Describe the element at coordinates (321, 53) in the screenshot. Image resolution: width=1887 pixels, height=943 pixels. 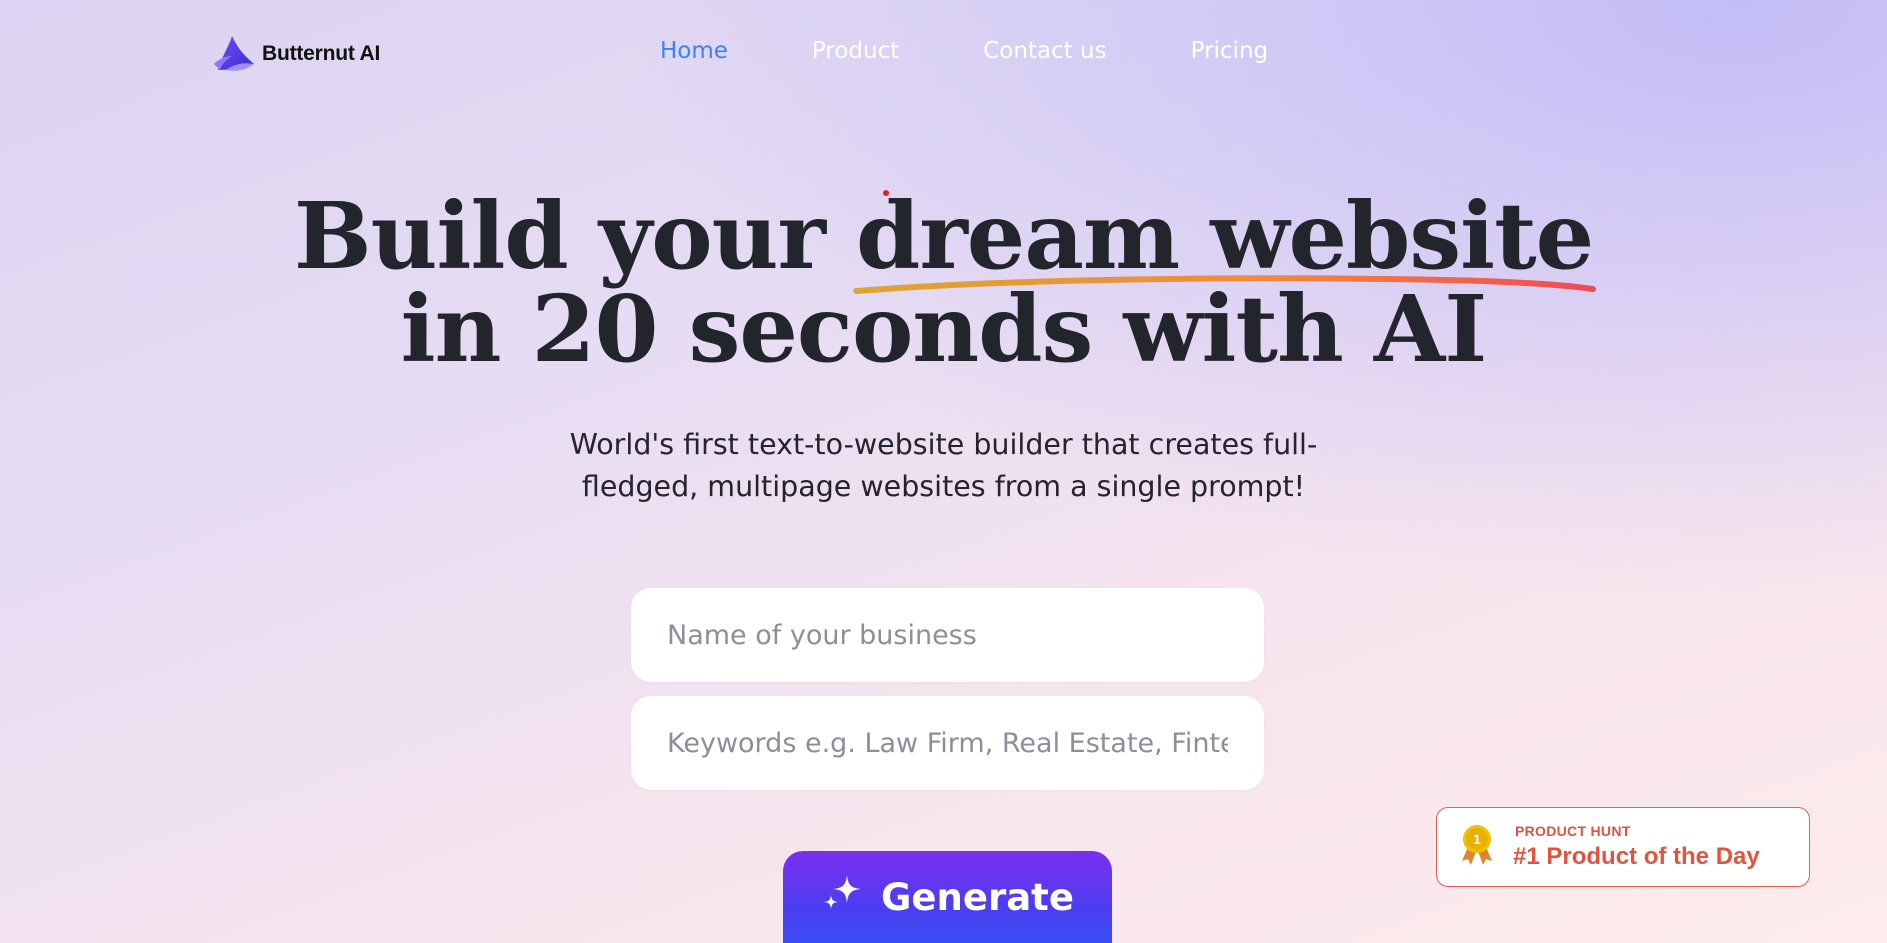
I see `brand-name: Butternut AI` at that location.